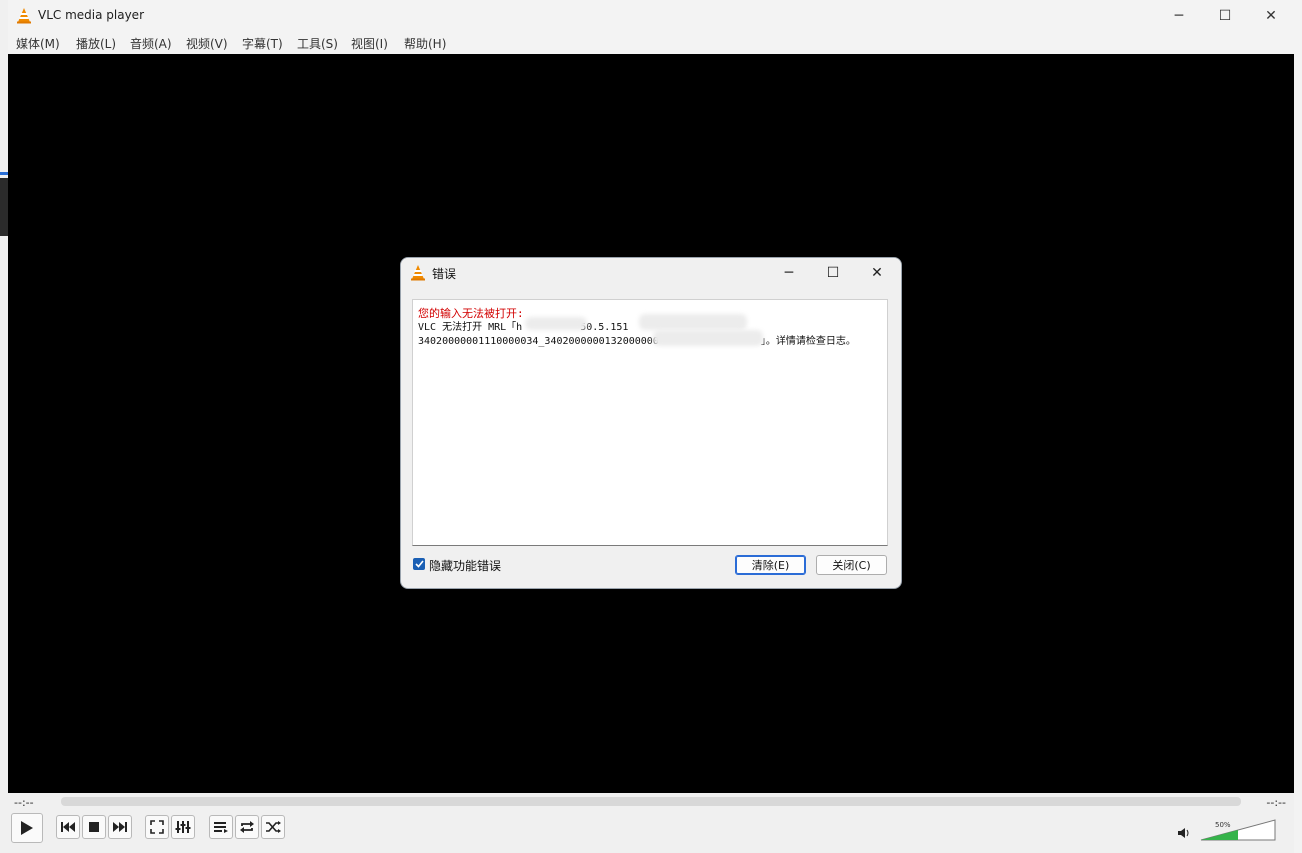  I want to click on fullscreen-button, so click(157, 827).